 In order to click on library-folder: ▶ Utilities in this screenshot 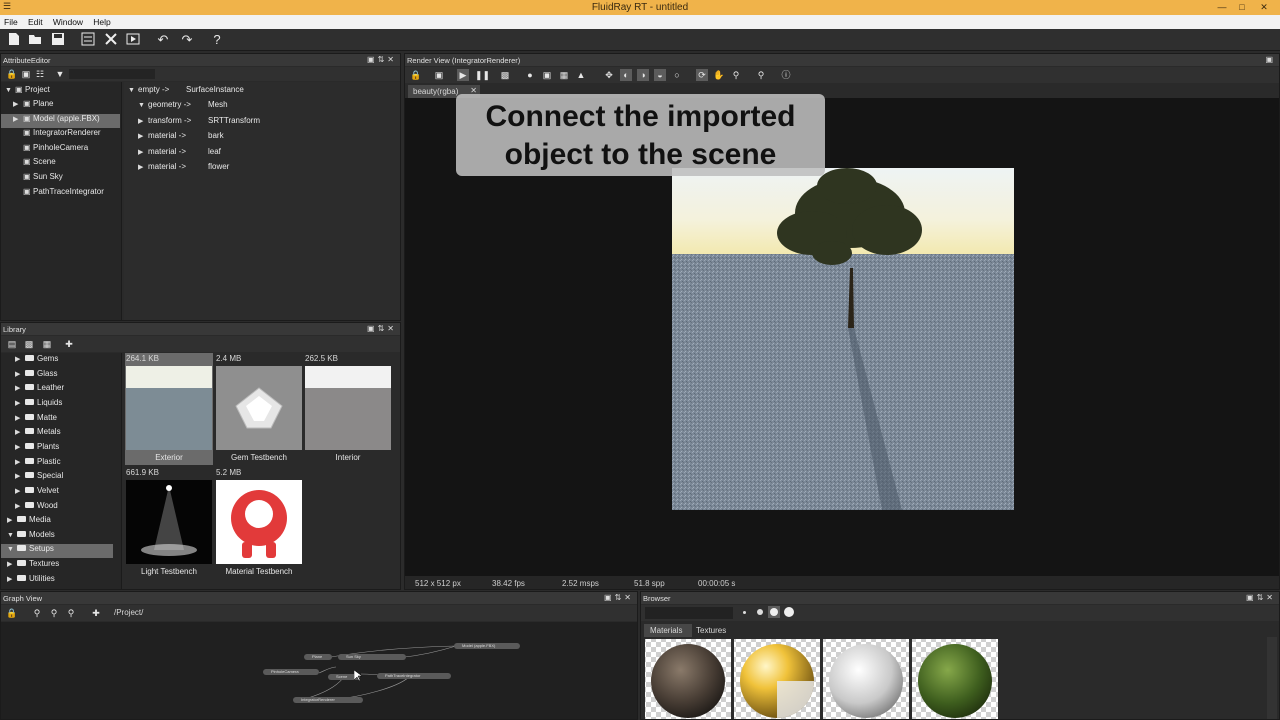, I will do `click(57, 581)`.